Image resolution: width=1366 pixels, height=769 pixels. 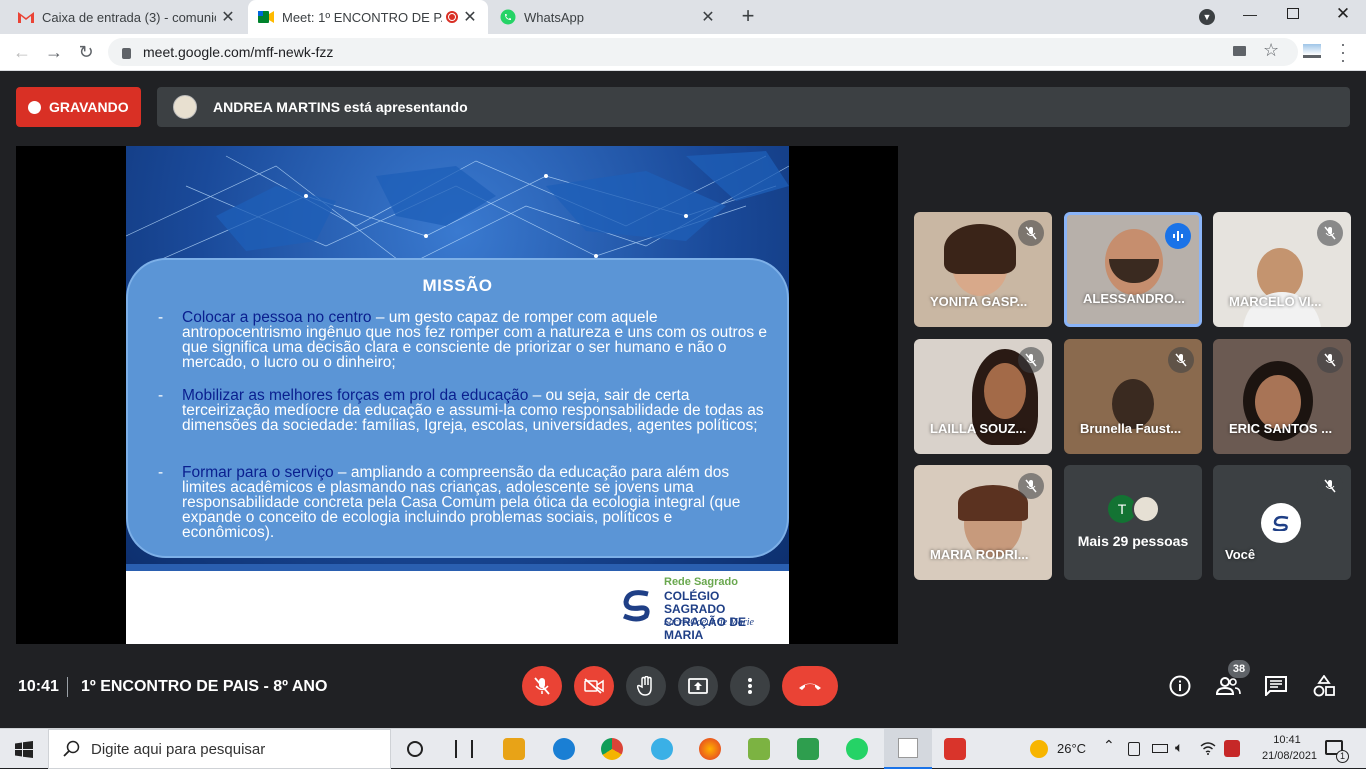 I want to click on activities-button, so click(x=1324, y=686).